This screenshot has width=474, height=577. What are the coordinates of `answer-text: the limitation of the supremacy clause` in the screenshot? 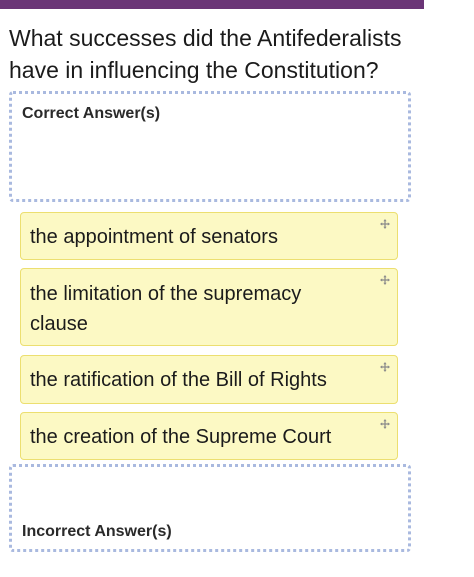 It's located at (166, 309).